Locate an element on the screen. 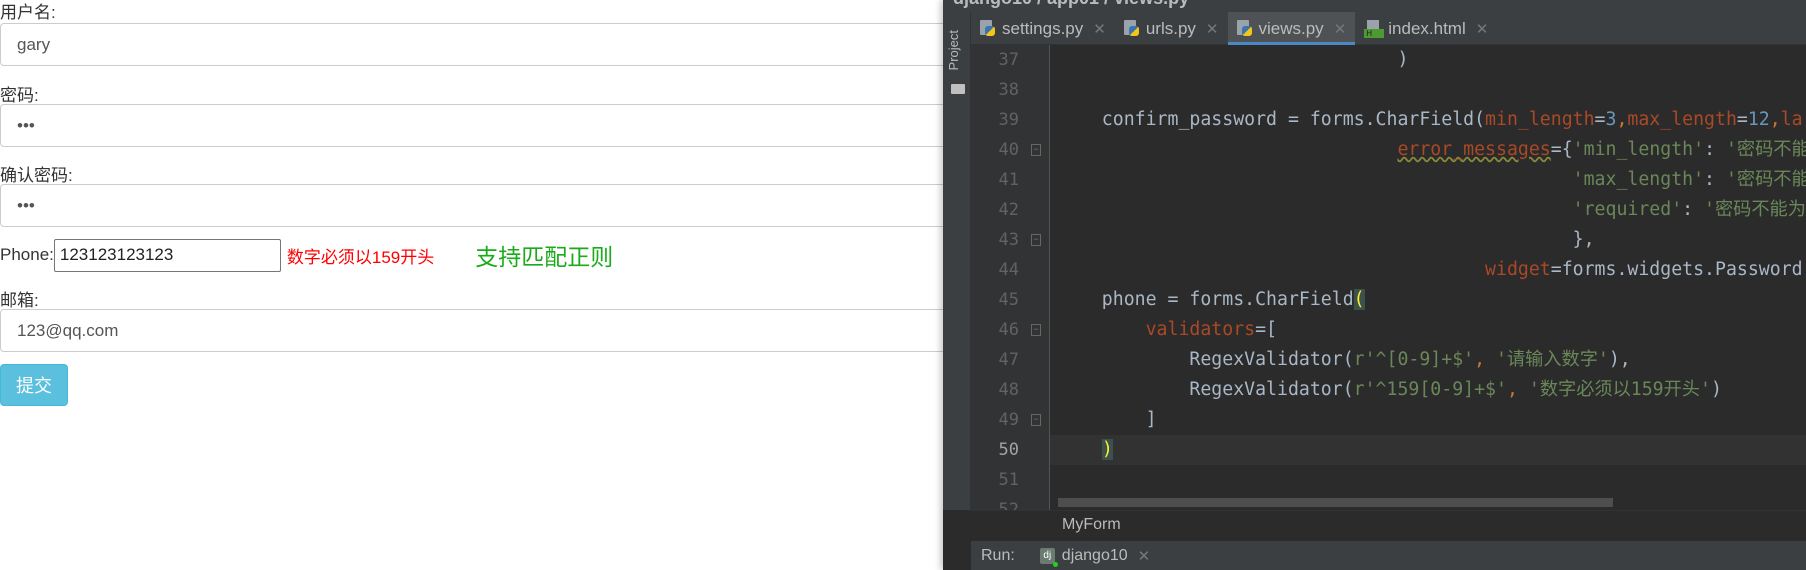 The width and height of the screenshot is (1806, 570). code-token: '请输入数字' is located at coordinates (1552, 359).